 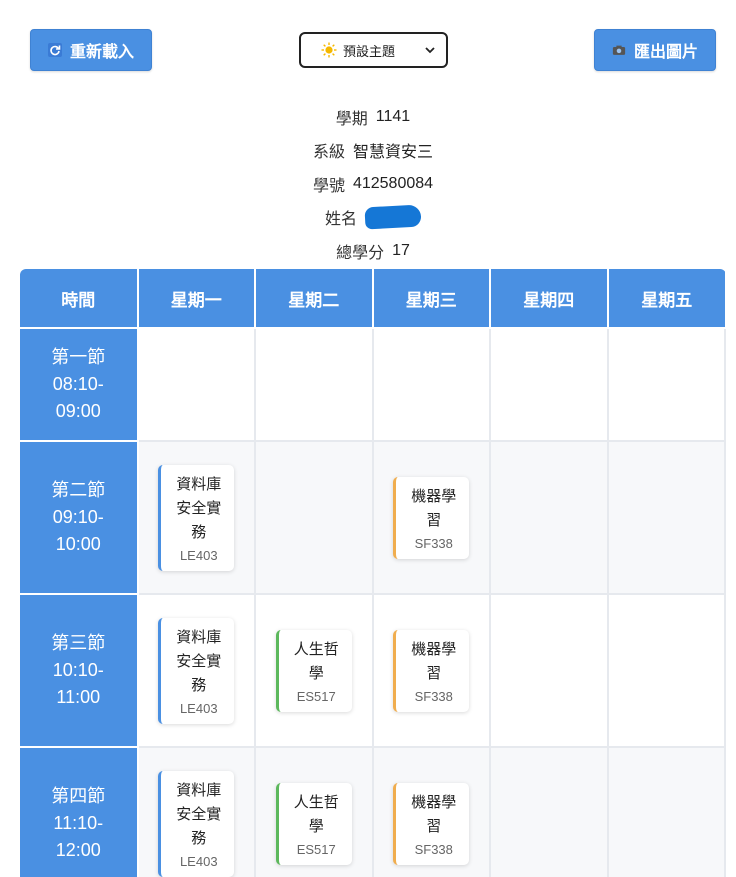 I want to click on name-redaction, so click(x=393, y=217).